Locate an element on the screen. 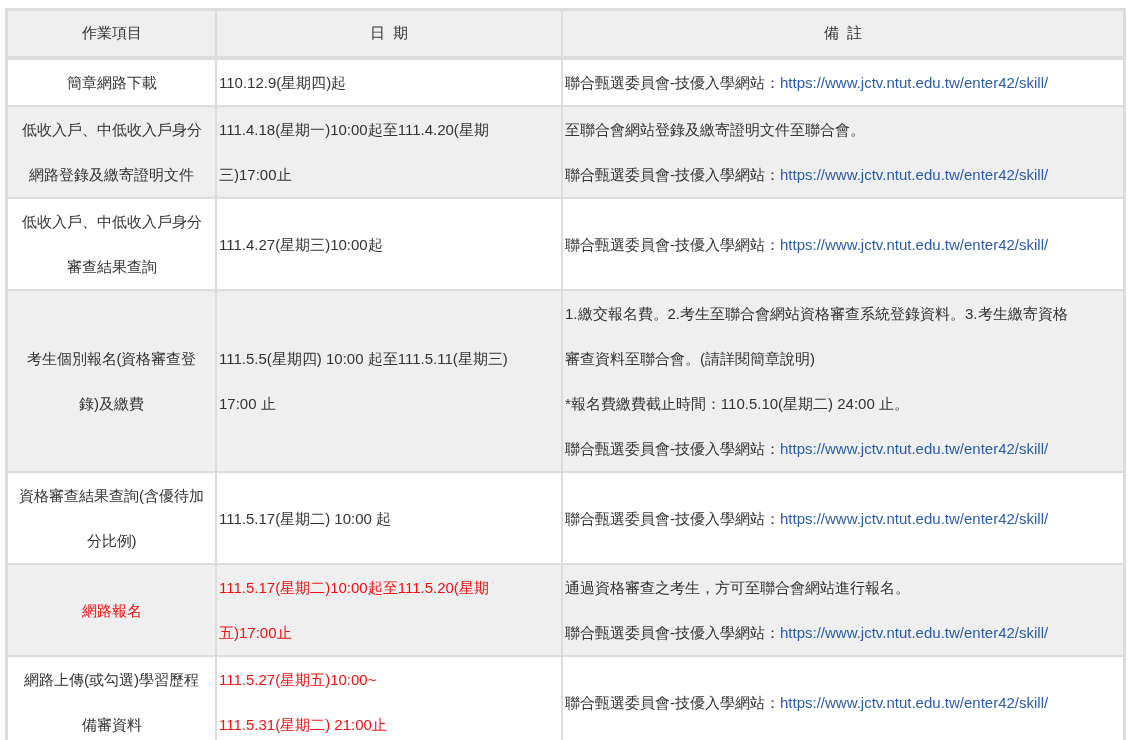 The width and height of the screenshot is (1131, 740). date-text: 110.12.9(星期四)起 is located at coordinates (283, 83).